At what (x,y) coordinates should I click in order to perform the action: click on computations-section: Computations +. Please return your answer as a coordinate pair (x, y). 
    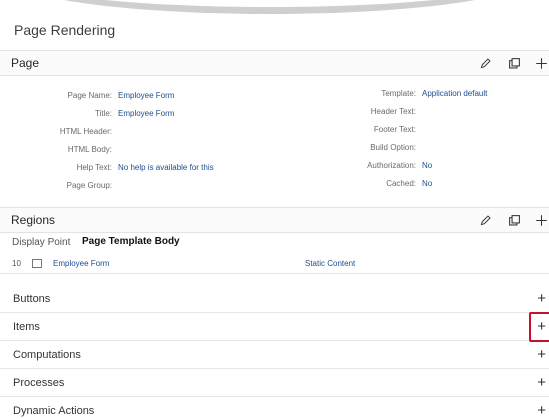
    Looking at the image, I should click on (274, 355).